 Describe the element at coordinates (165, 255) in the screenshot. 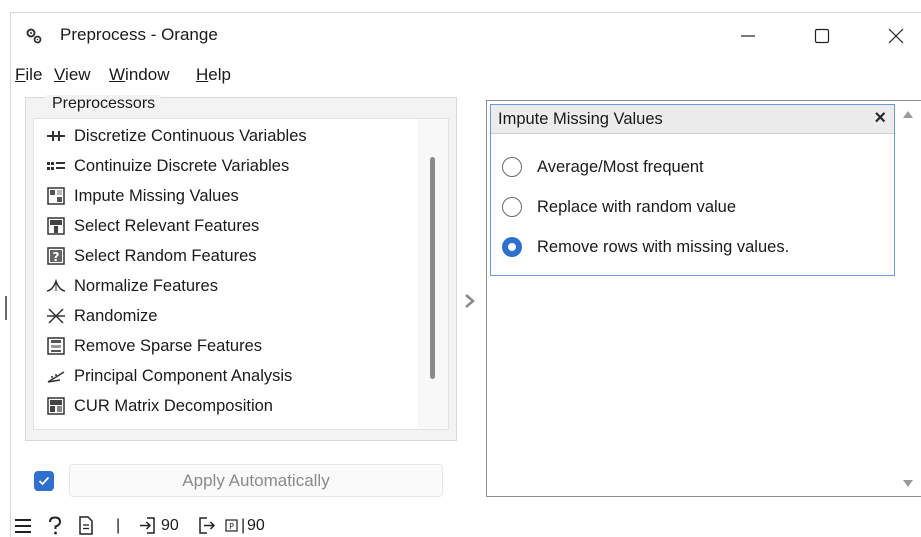

I see `list-item-label: Select Random Features` at that location.